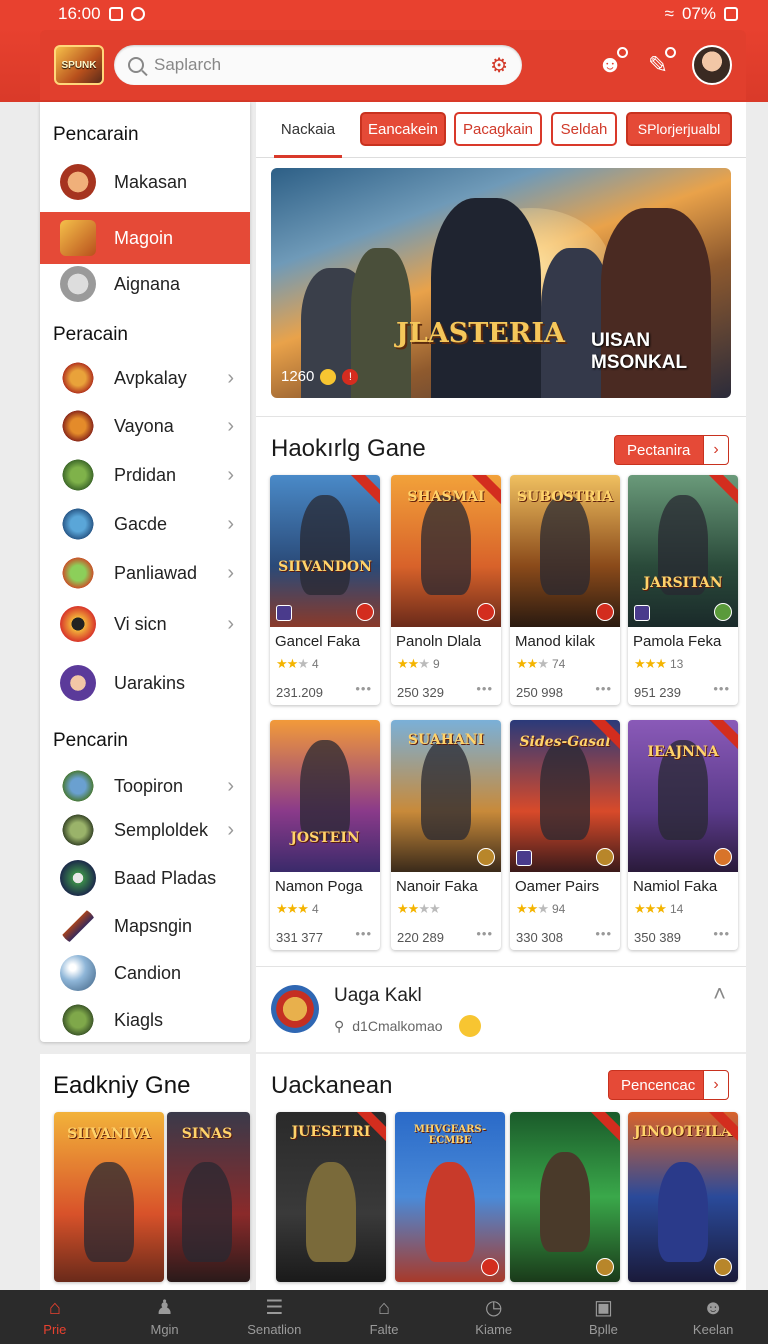 Image resolution: width=768 pixels, height=1344 pixels. I want to click on game-art: SIIVANIVA, so click(109, 1197).